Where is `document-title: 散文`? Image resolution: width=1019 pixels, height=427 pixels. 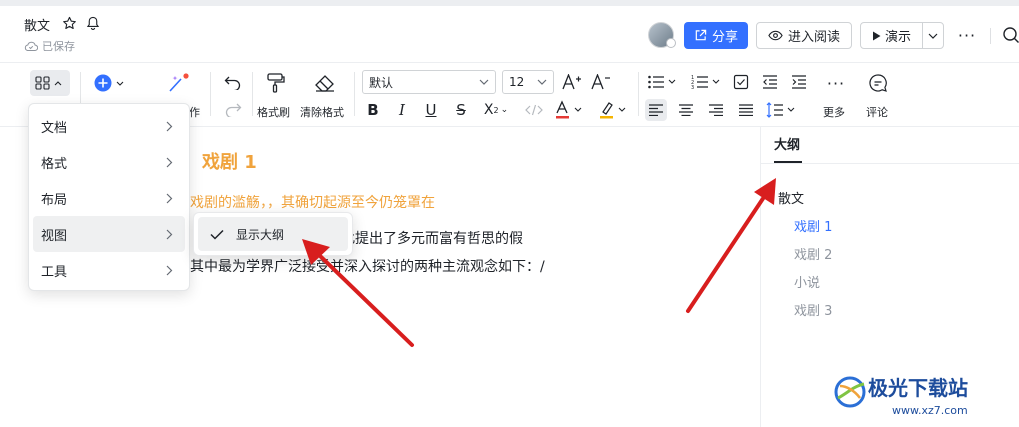 document-title: 散文 is located at coordinates (37, 24).